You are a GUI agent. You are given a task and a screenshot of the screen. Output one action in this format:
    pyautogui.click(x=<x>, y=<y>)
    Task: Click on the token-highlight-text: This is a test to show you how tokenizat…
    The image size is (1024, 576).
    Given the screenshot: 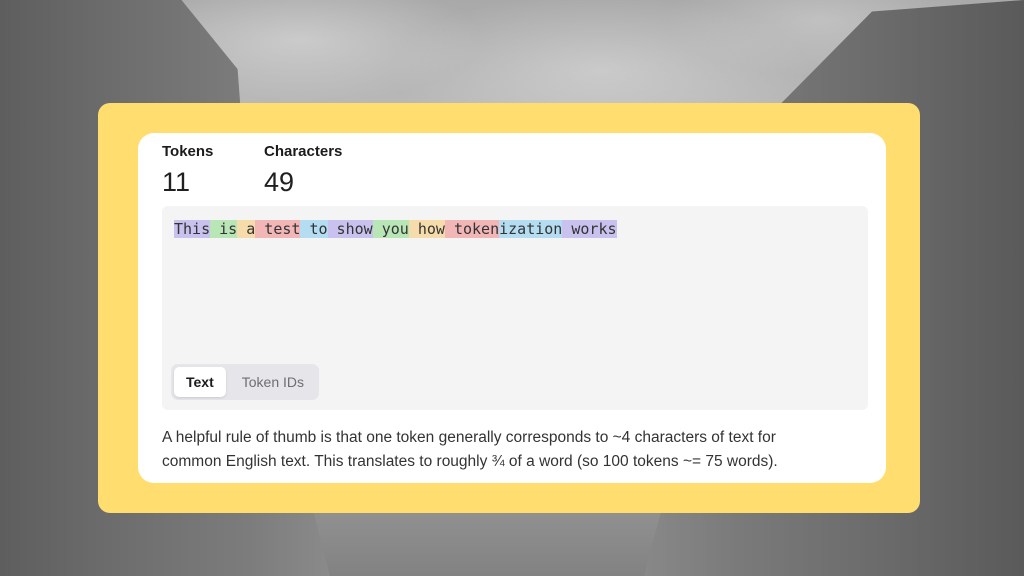 What is the action you would take?
    pyautogui.click(x=395, y=229)
    